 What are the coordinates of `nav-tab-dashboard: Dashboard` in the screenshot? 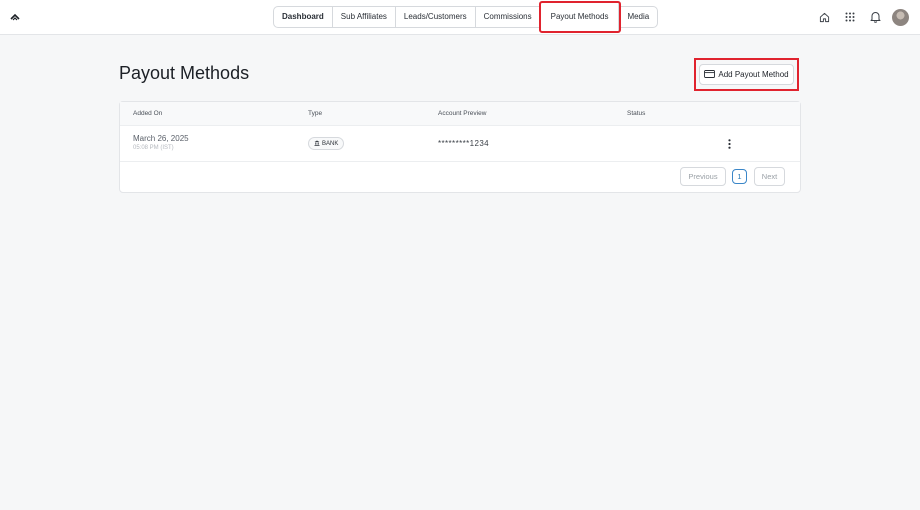 It's located at (303, 17).